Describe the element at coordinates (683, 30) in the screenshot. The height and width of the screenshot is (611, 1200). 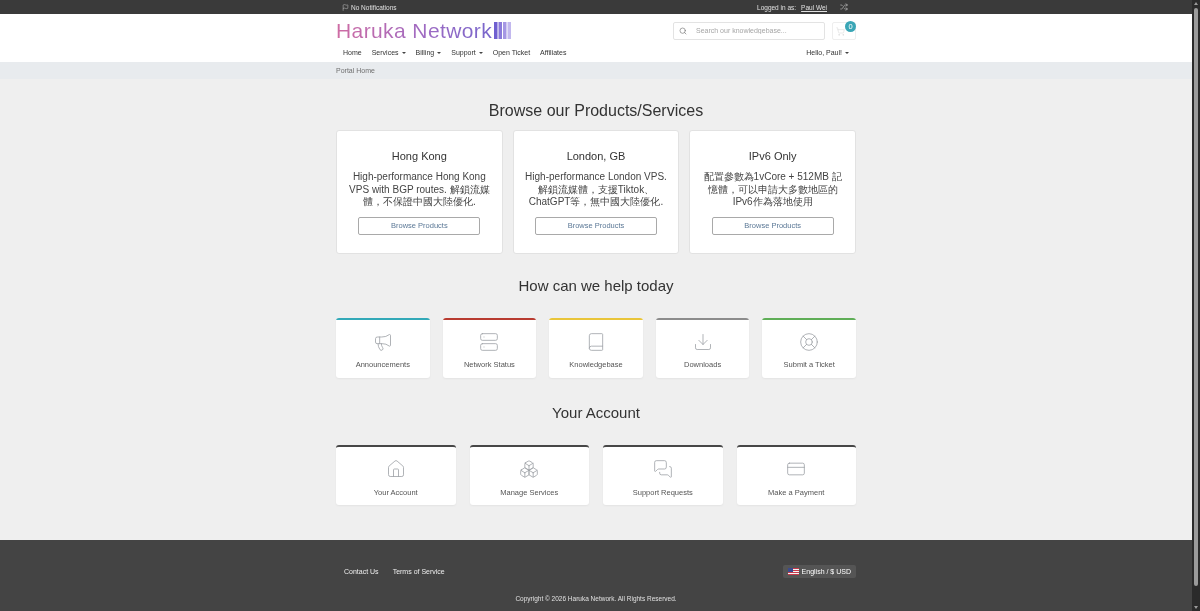
I see `search-icon` at that location.